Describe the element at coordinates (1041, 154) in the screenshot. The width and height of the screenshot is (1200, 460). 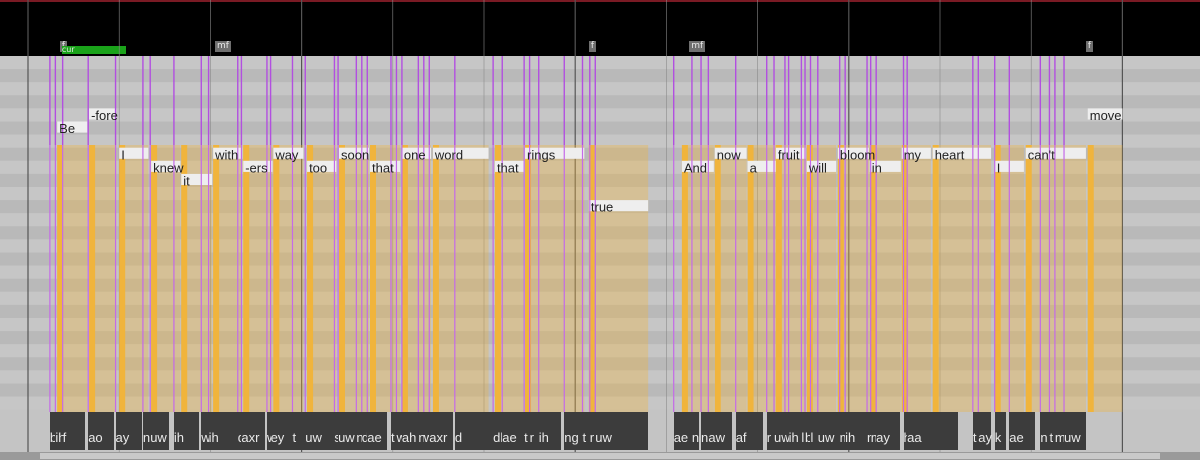
I see `lyric-label: can't` at that location.